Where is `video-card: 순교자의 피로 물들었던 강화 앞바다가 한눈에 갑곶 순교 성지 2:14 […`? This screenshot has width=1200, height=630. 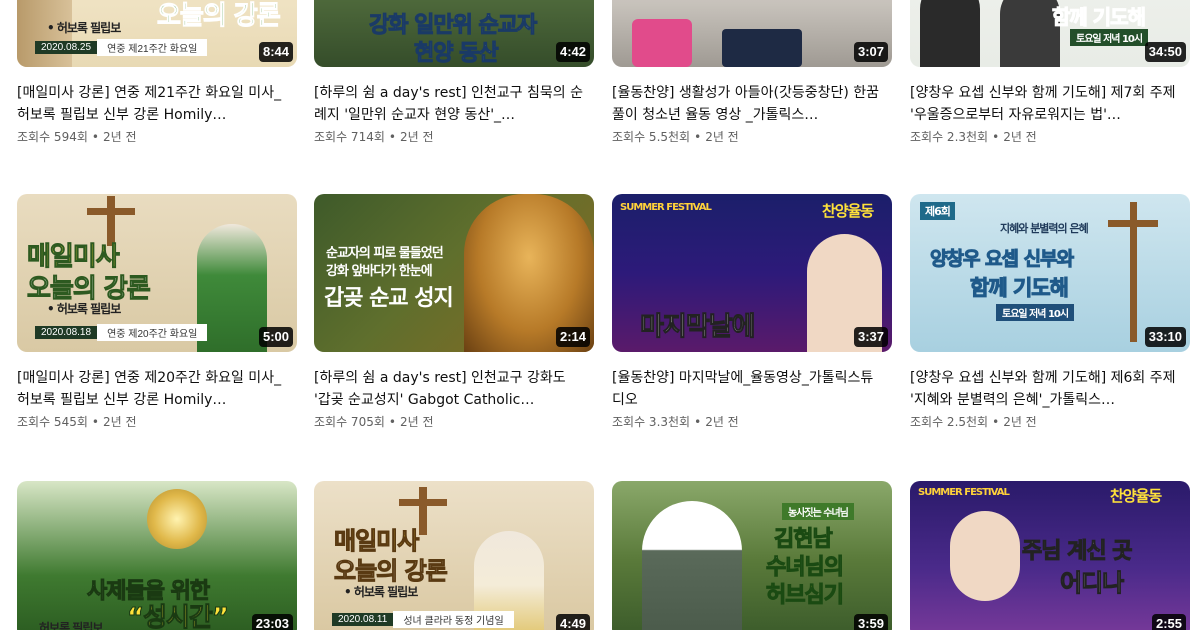
video-card: 순교자의 피로 물들었던 강화 앞바다가 한눈에 갑곶 순교 성지 2:14 [… is located at coordinates (454, 311).